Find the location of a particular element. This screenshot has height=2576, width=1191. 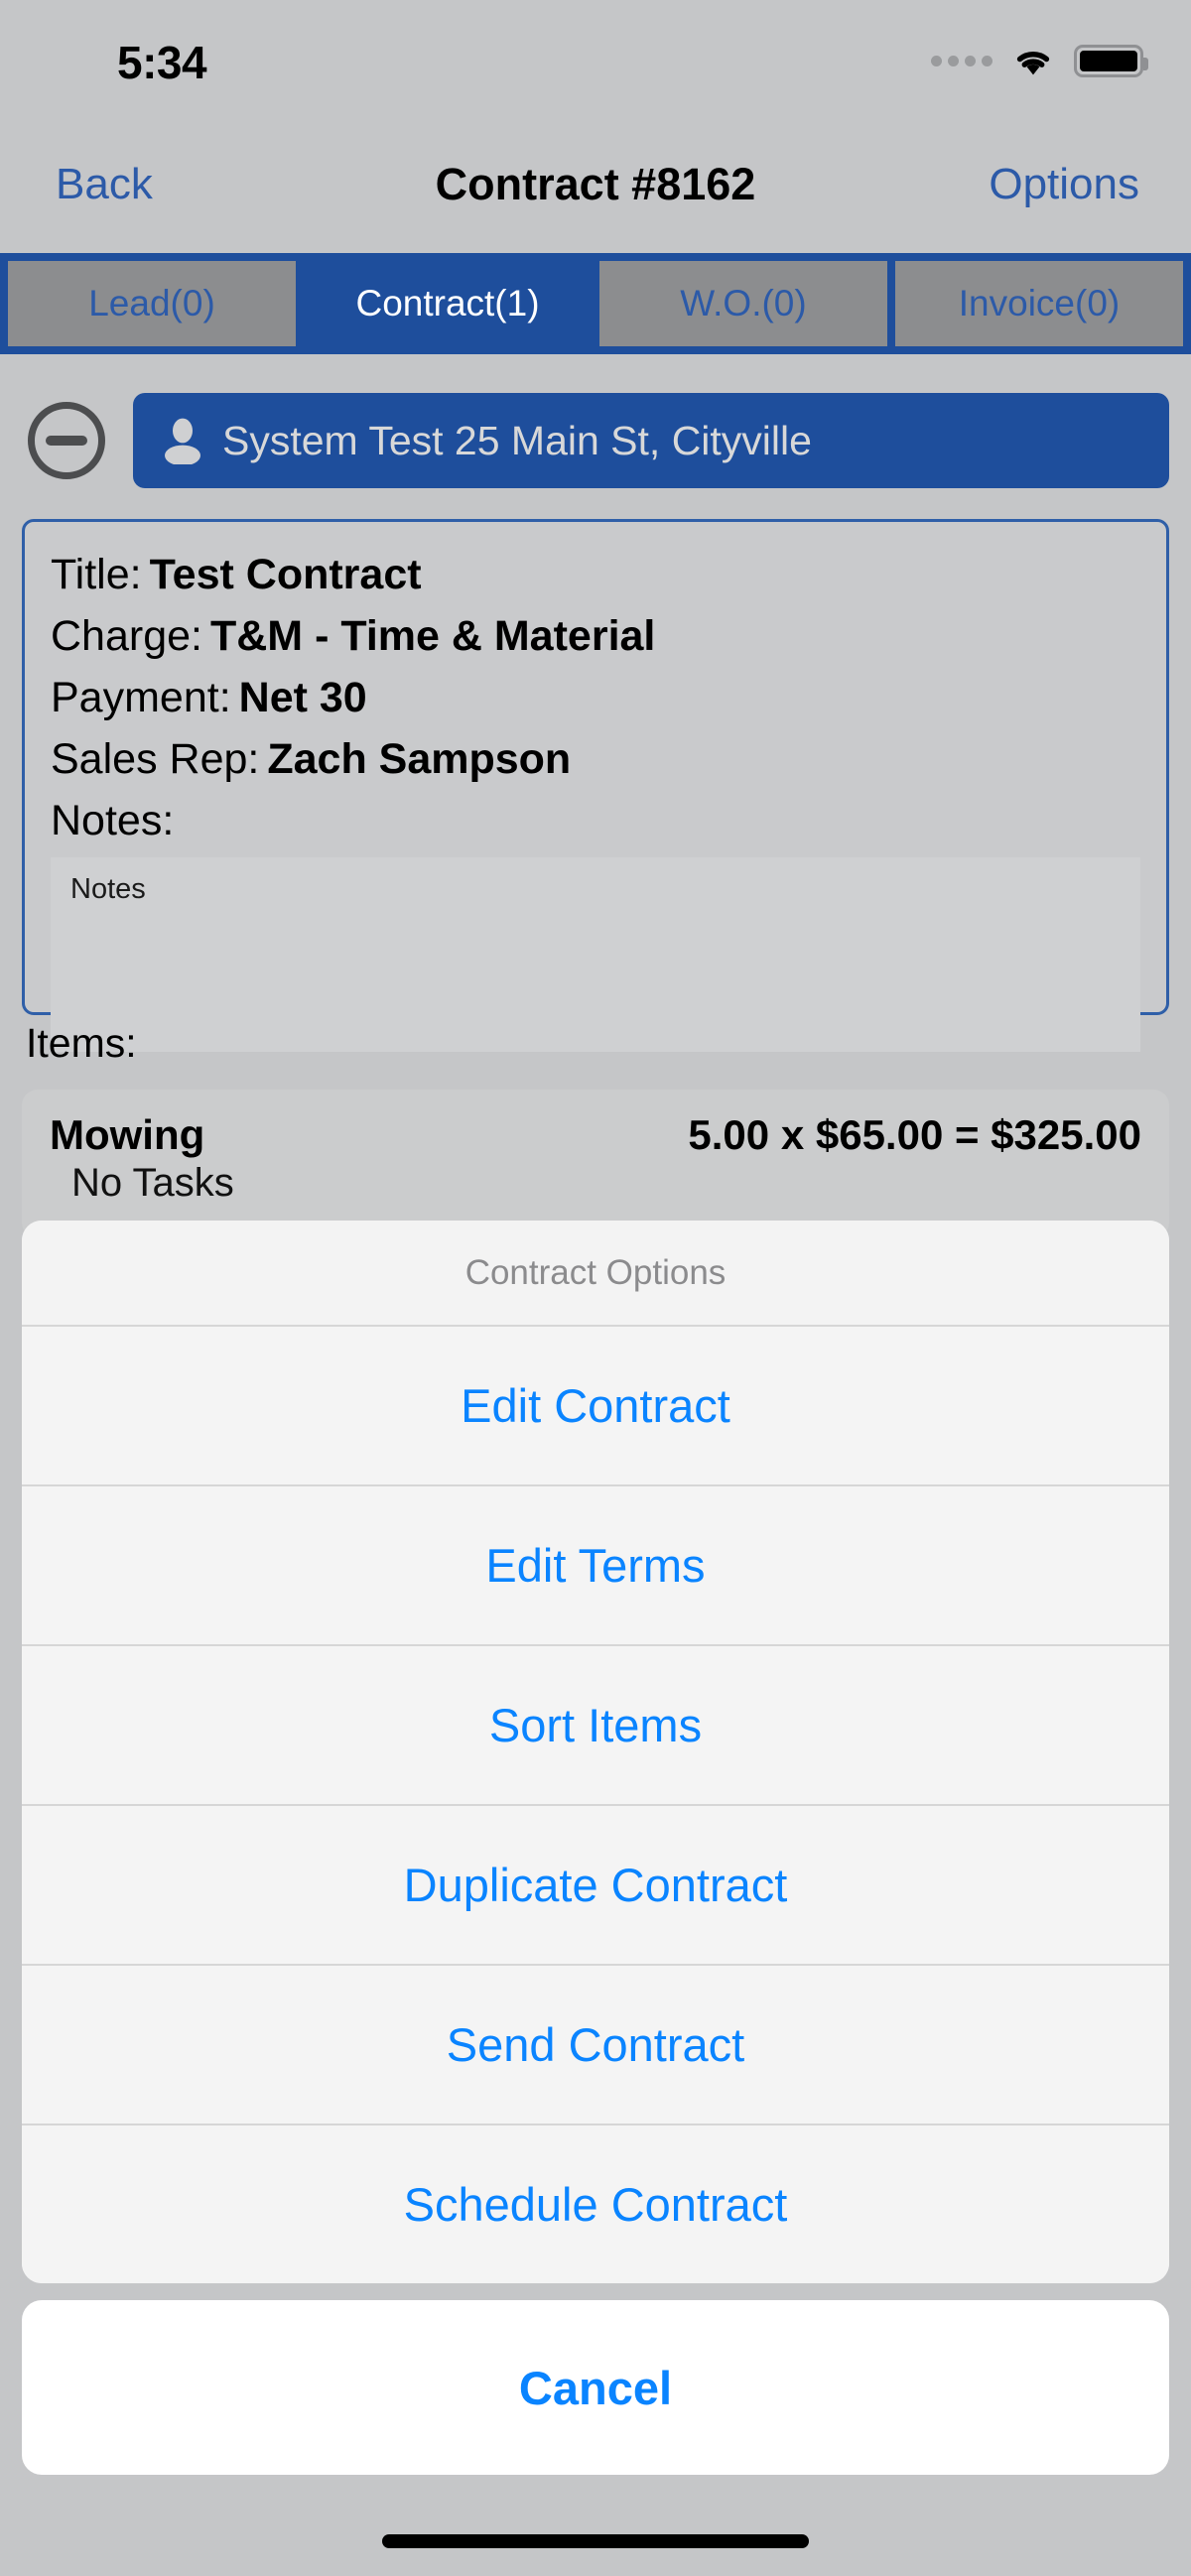

action-sheet-title: Contract Options is located at coordinates (595, 1272).